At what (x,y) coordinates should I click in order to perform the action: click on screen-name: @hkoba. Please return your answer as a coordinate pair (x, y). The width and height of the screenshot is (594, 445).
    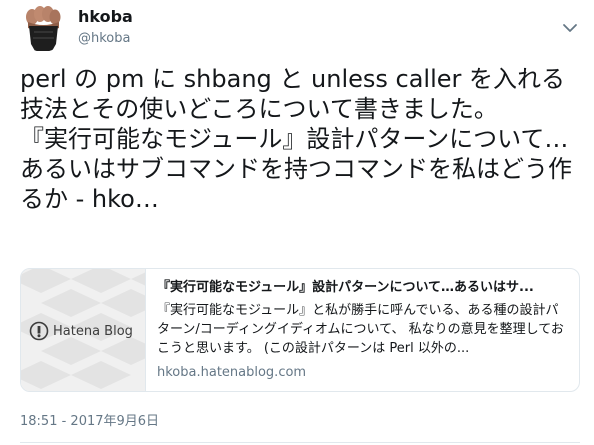
    Looking at the image, I should click on (105, 39).